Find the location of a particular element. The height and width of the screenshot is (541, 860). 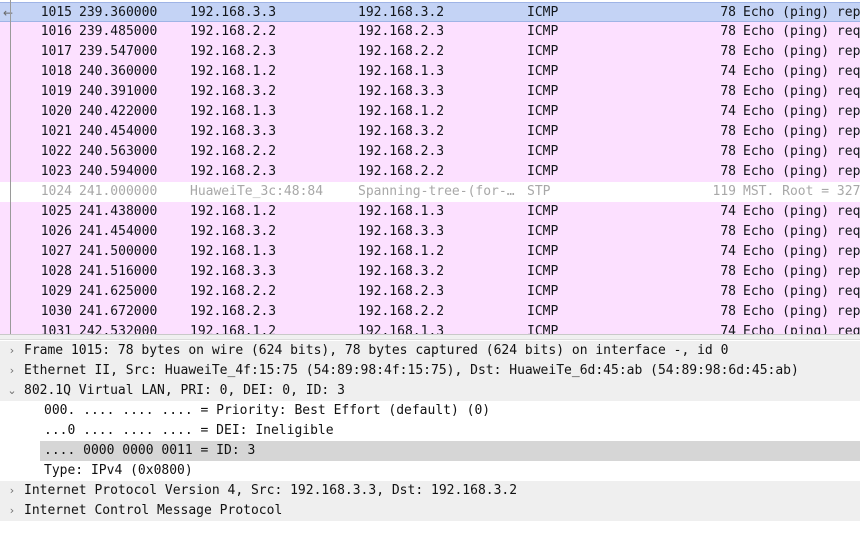

packet-source: 192.168.2.2 is located at coordinates (233, 291).